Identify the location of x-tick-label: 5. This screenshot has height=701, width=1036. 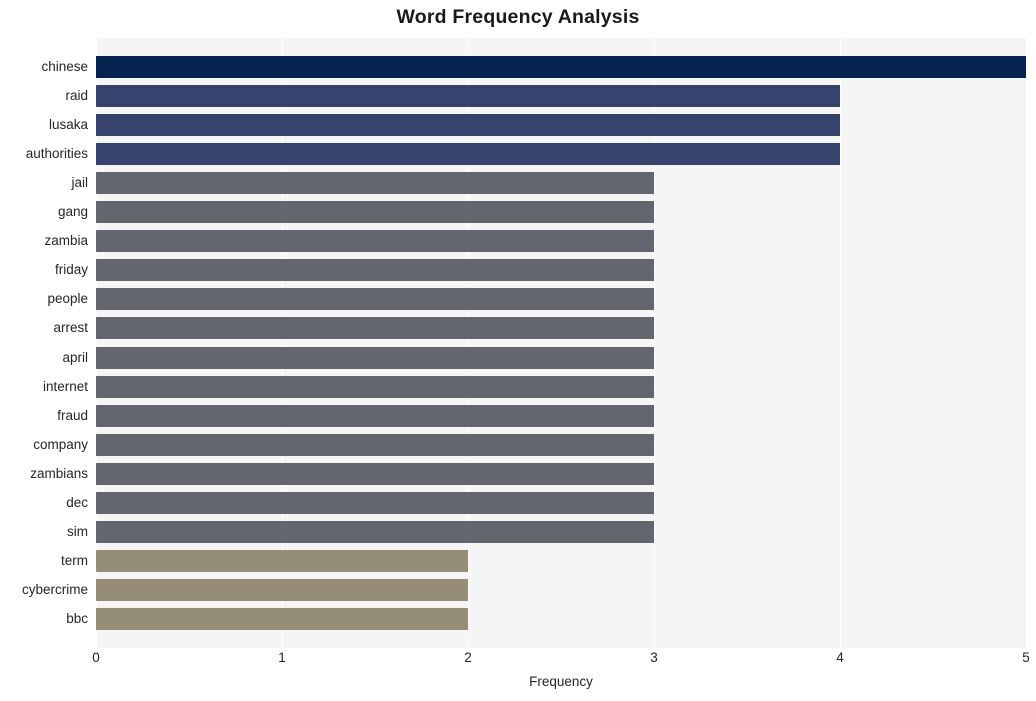
(1026, 657).